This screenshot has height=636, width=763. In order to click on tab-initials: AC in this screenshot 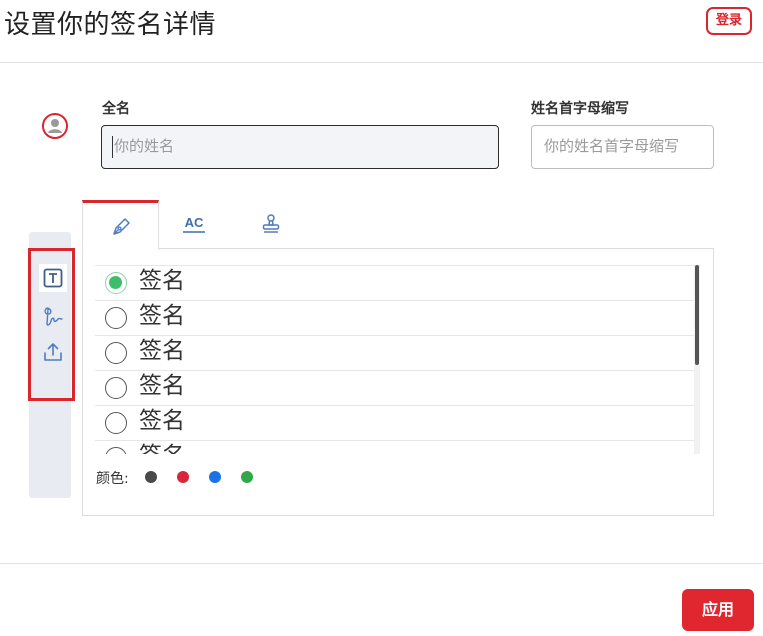, I will do `click(193, 224)`.